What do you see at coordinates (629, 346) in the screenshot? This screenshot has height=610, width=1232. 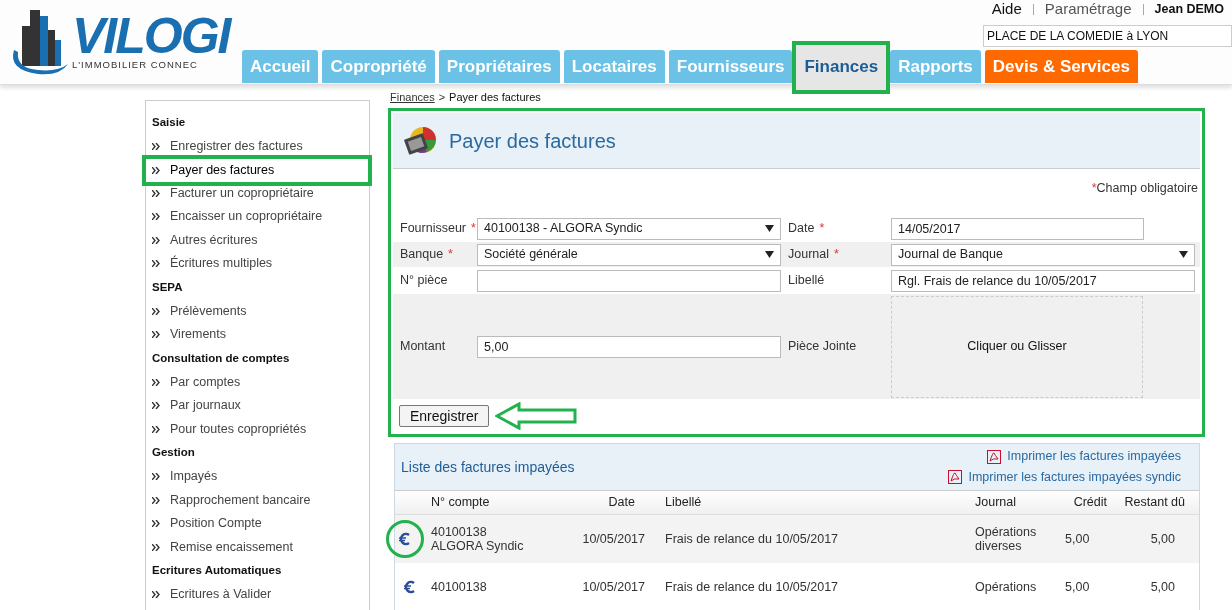 I see `text-field: 5,00` at bounding box center [629, 346].